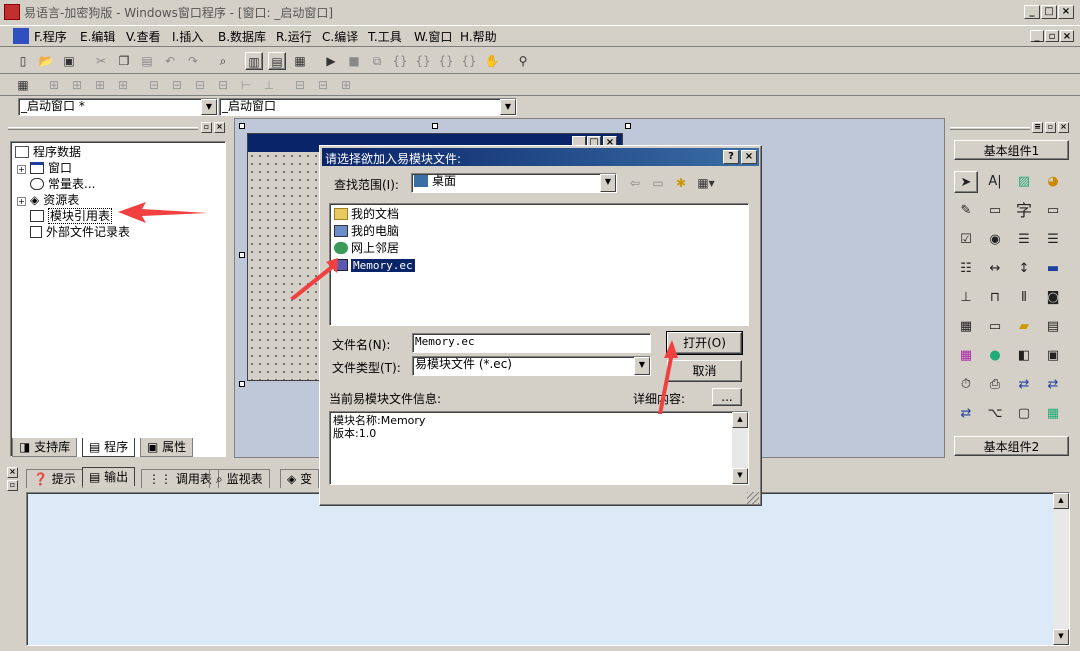 The image size is (1080, 651). Describe the element at coordinates (531, 343) in the screenshot. I see `filename-input: Memory.ec` at that location.